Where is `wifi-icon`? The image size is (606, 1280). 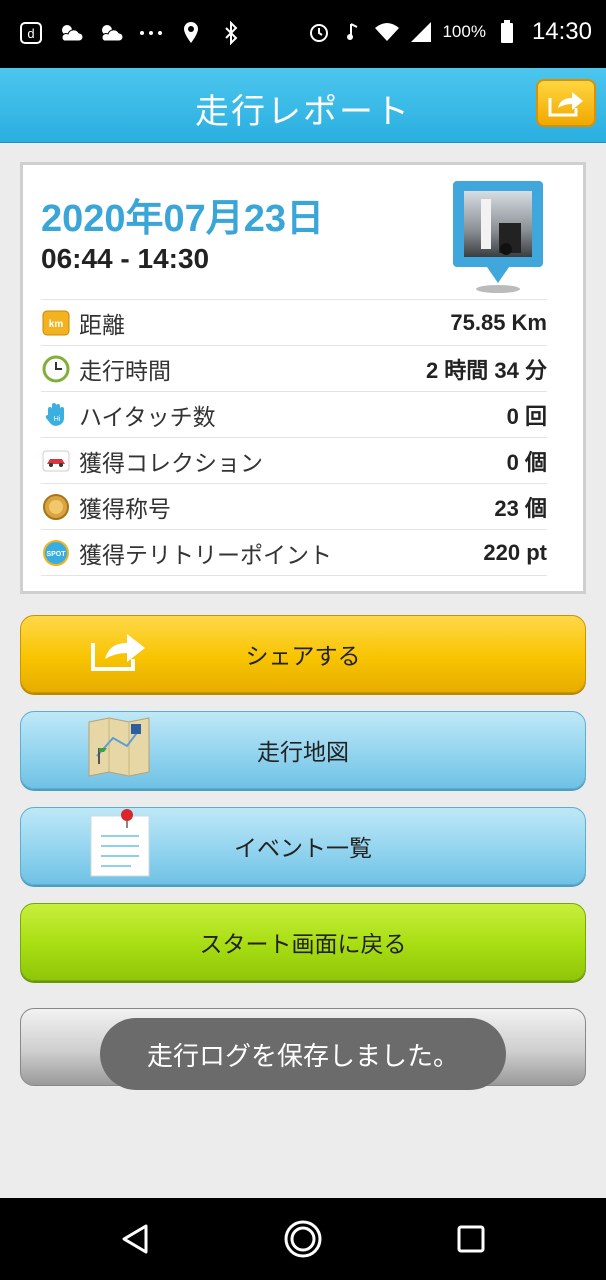 wifi-icon is located at coordinates (387, 32).